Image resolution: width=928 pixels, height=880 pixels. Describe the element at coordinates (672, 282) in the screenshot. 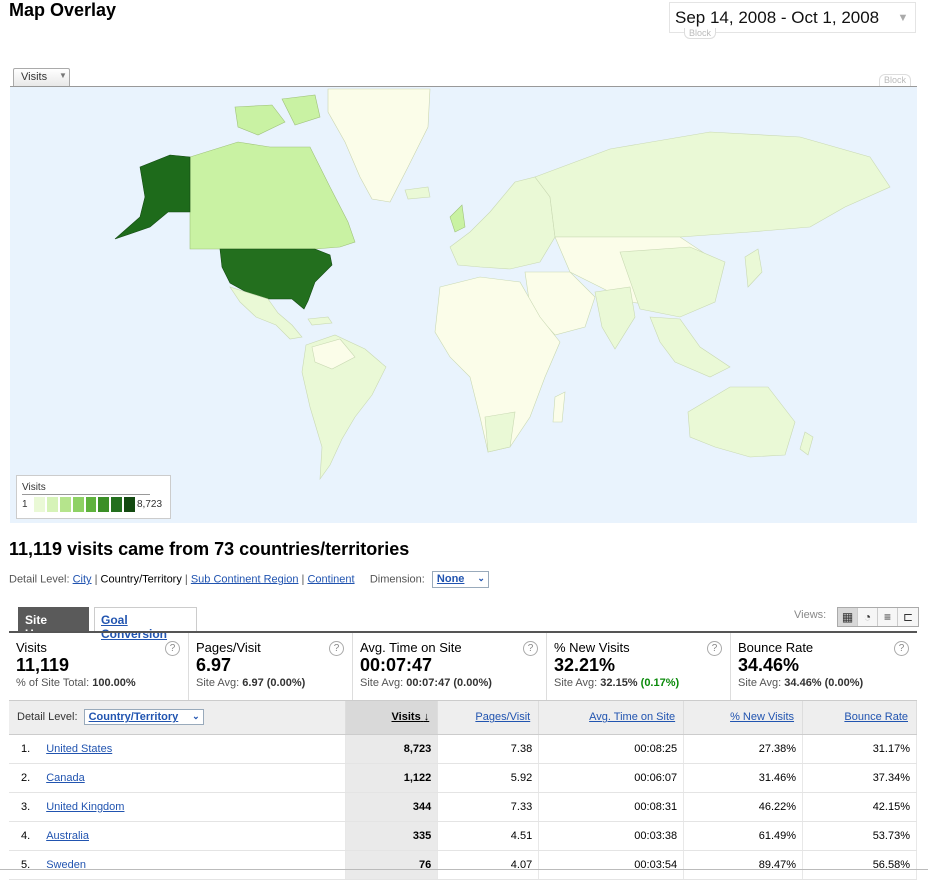

I see `country-china` at that location.